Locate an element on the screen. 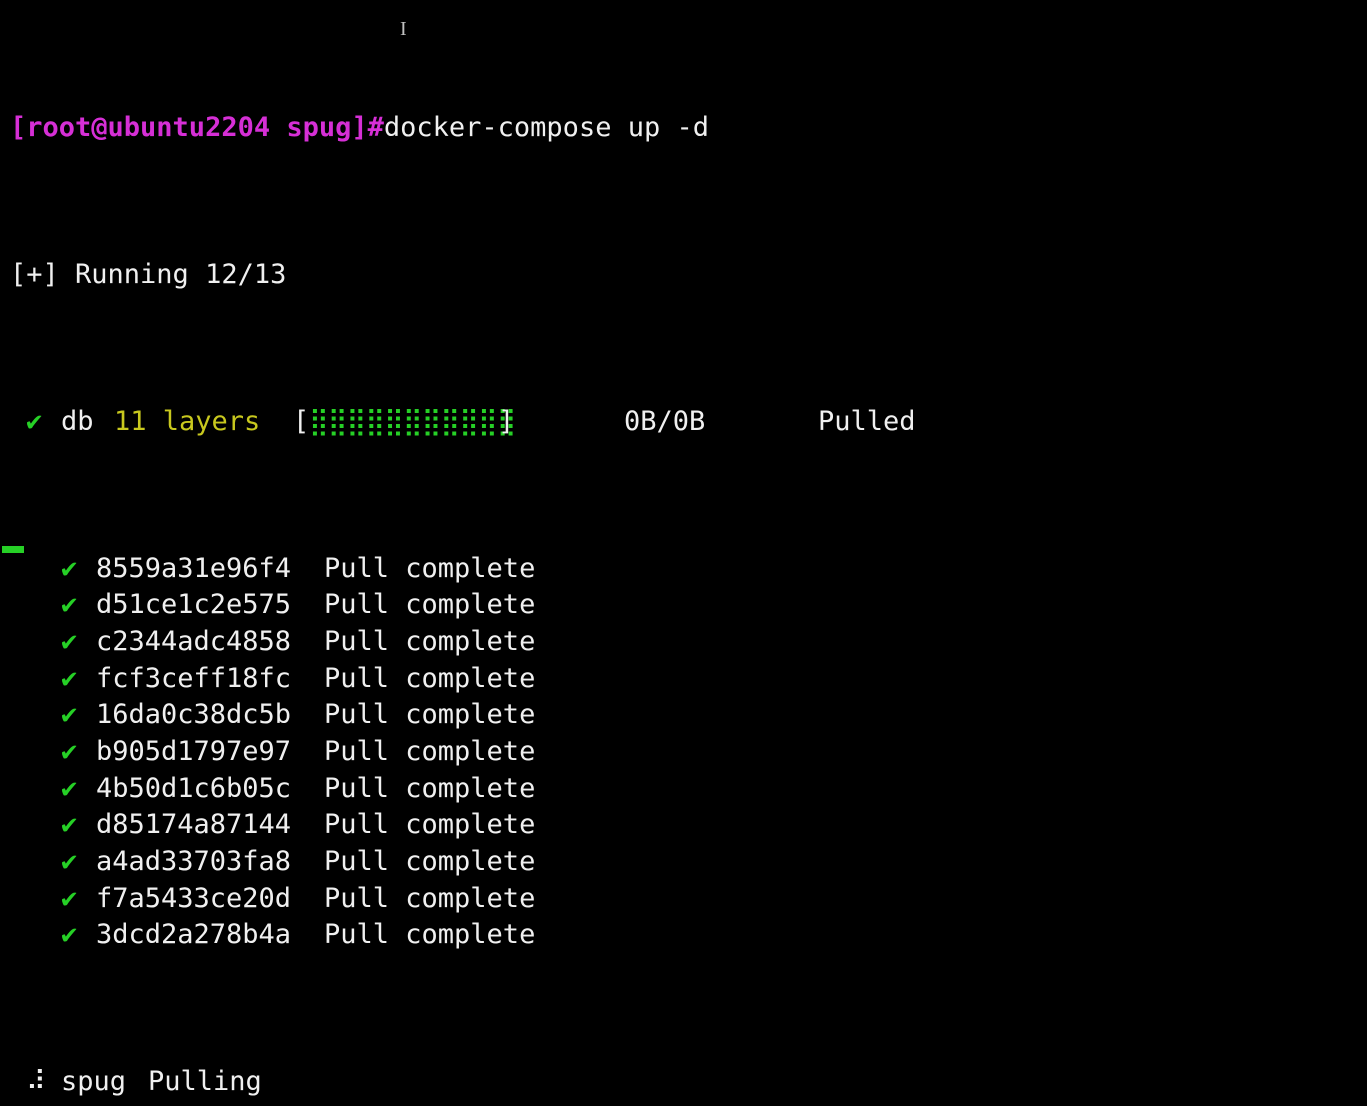  layer-row: ✔ 4b50d1c6b05c Pull complete is located at coordinates (688, 789).